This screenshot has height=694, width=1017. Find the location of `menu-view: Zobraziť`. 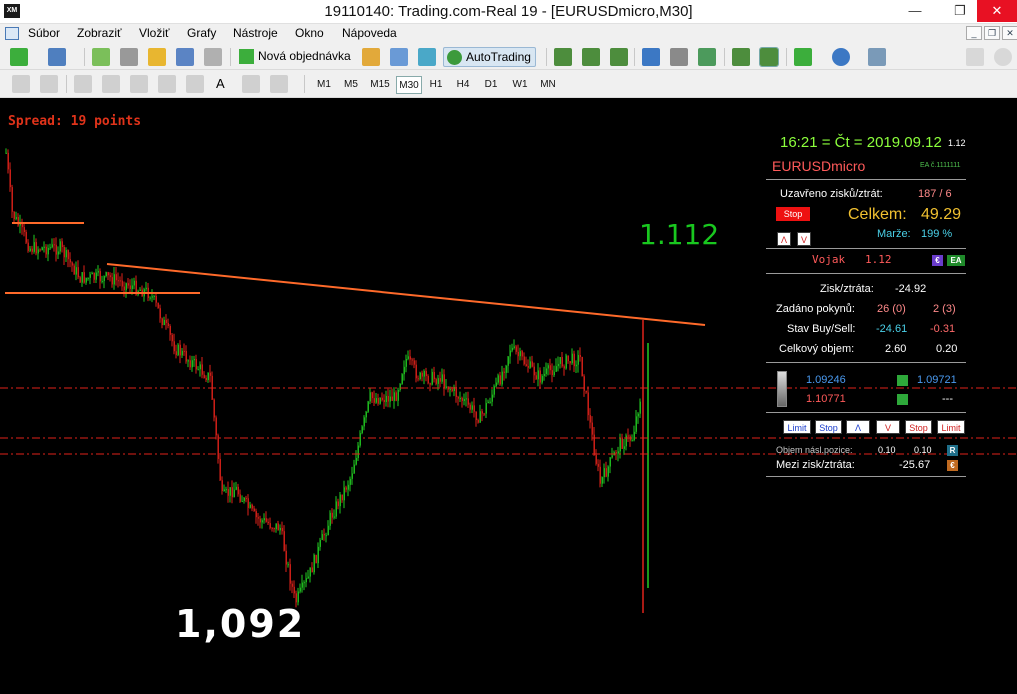

menu-view: Zobraziť is located at coordinates (99, 33).